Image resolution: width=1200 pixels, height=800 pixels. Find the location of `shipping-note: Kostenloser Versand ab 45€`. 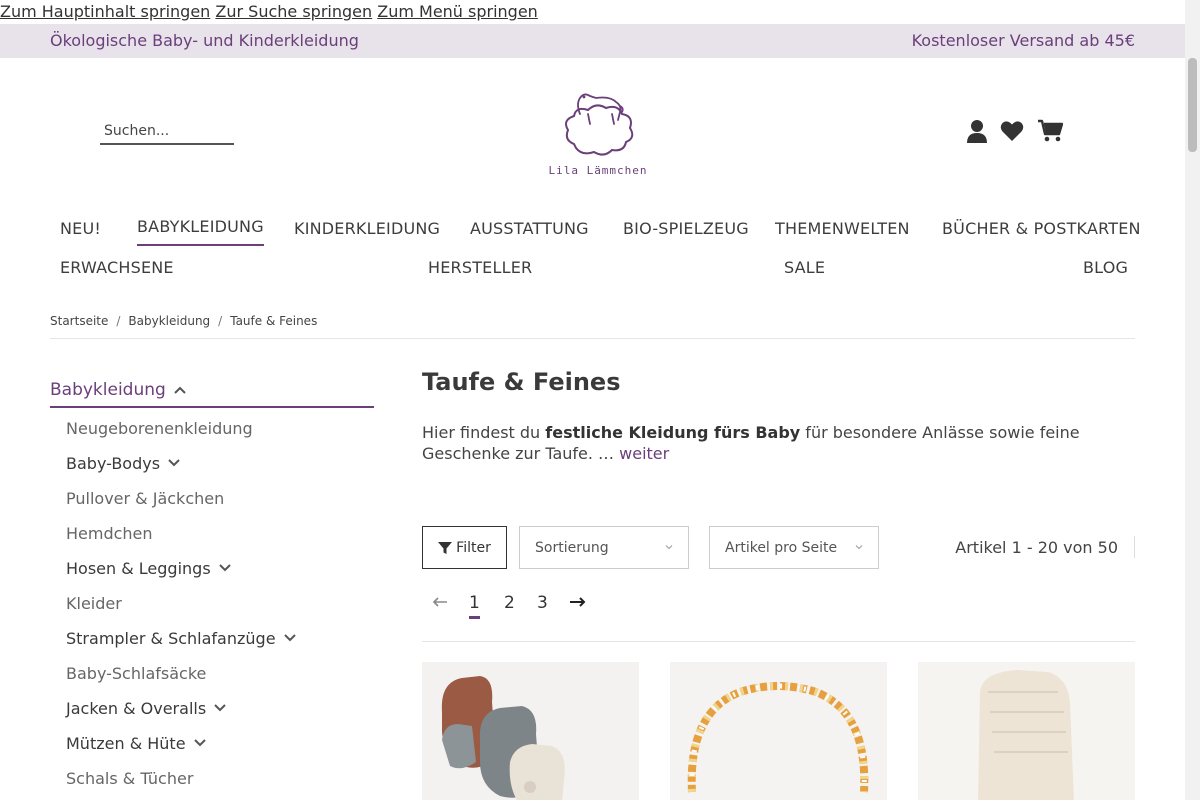

shipping-note: Kostenloser Versand ab 45€ is located at coordinates (1023, 40).